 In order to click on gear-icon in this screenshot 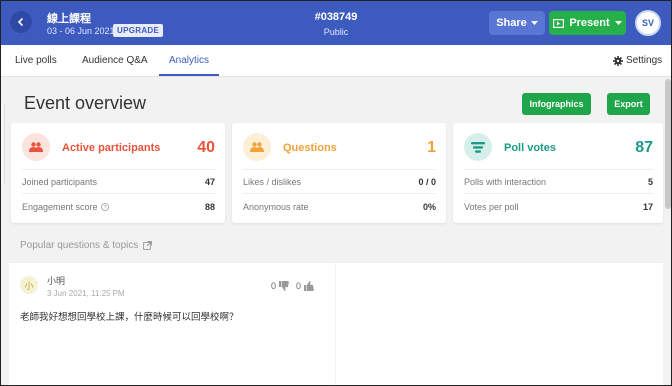, I will do `click(618, 60)`.